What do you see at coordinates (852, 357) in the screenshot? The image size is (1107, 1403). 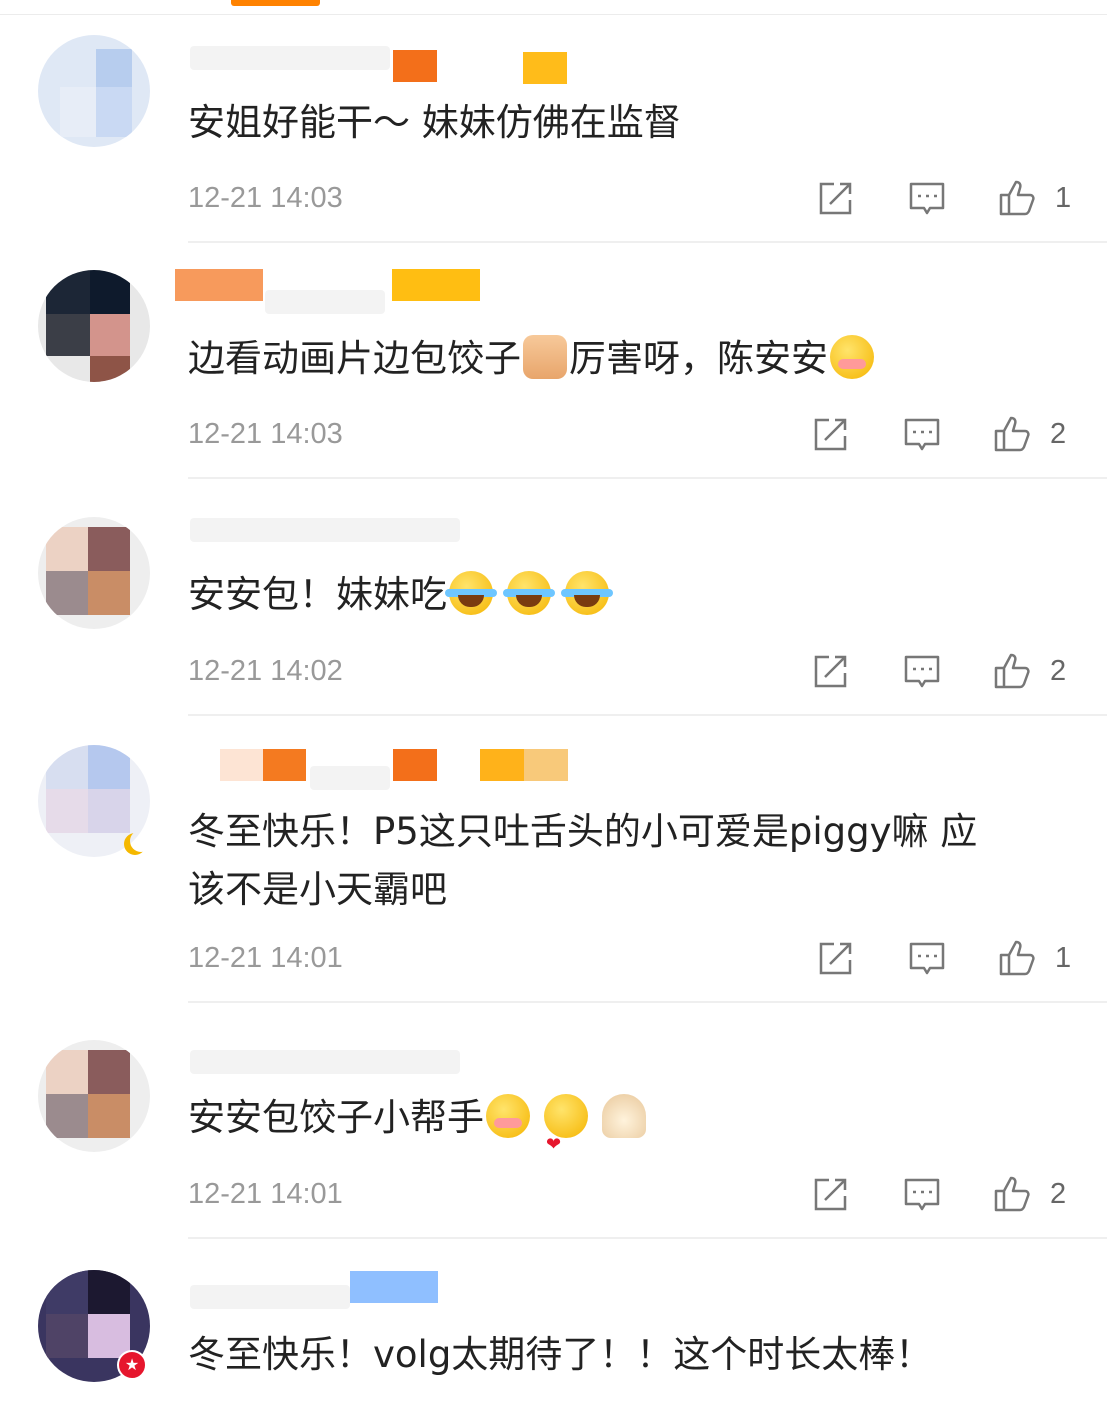 I see `shy-emoji` at bounding box center [852, 357].